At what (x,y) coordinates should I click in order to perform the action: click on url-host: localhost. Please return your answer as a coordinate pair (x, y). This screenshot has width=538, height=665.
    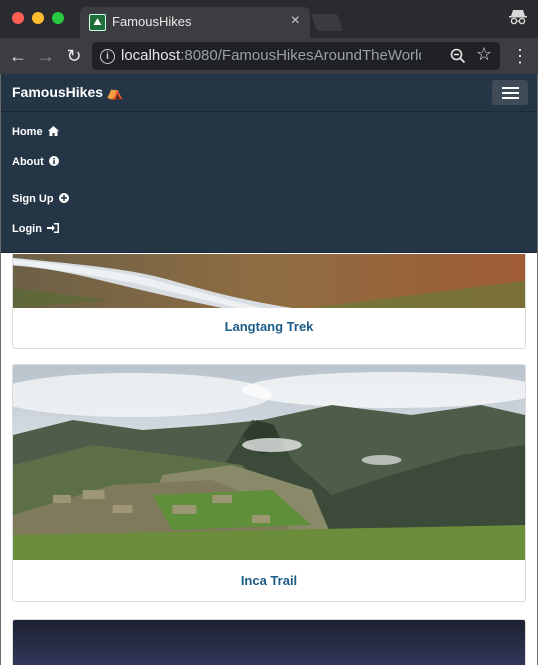
    Looking at the image, I should click on (151, 55).